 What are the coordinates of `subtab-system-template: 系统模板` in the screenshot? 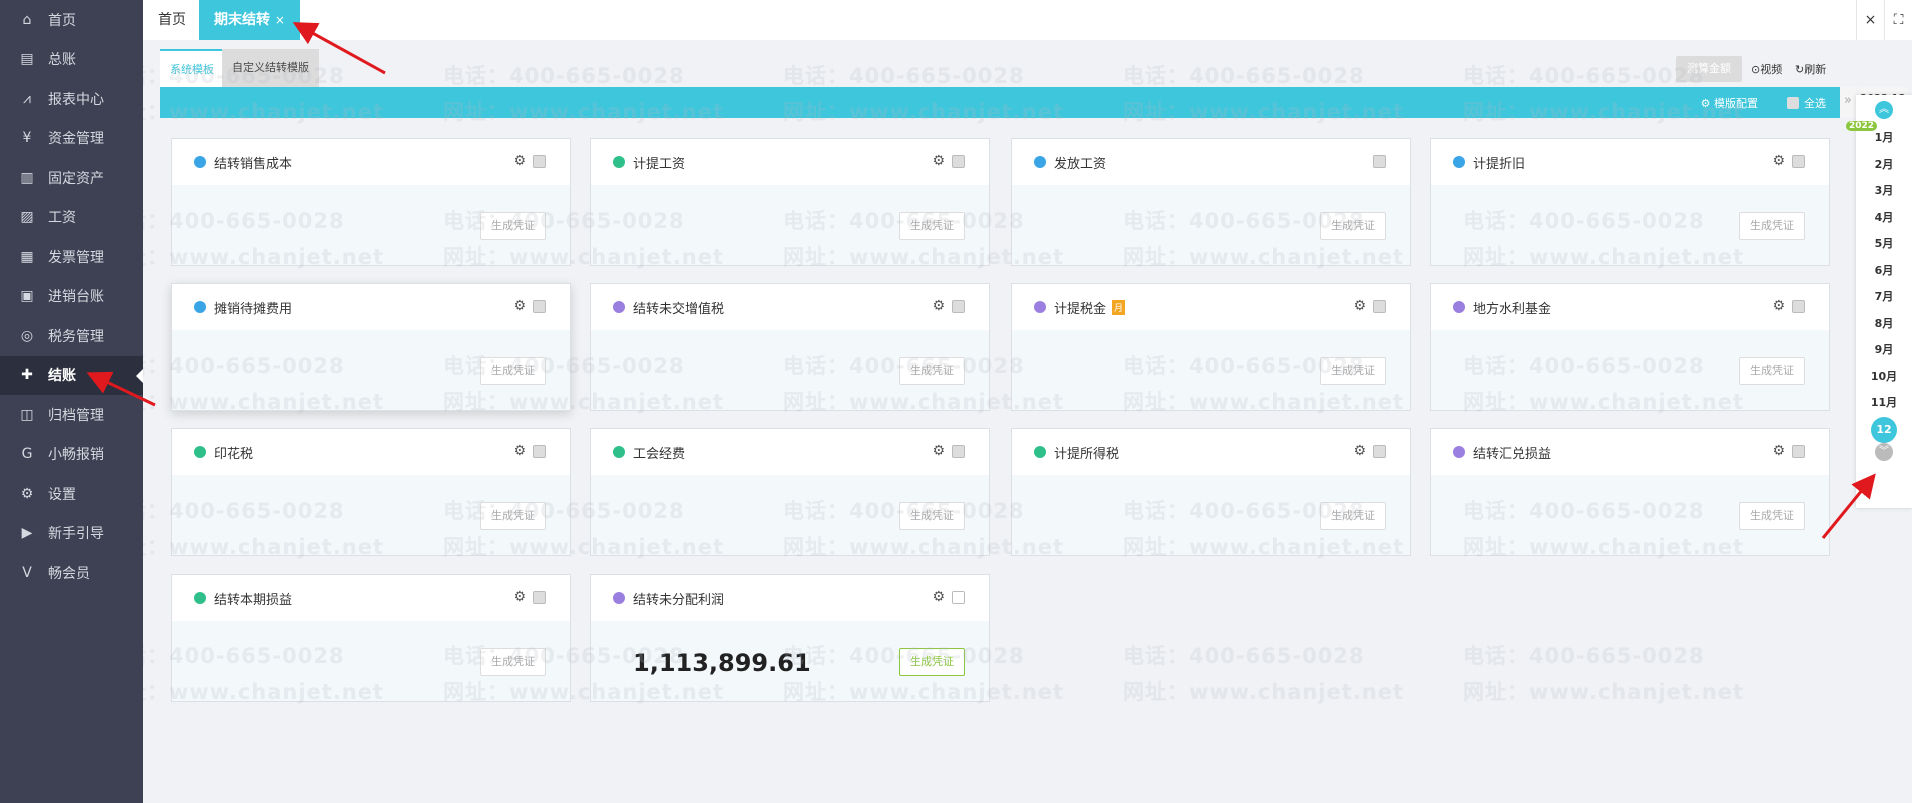 It's located at (192, 68).